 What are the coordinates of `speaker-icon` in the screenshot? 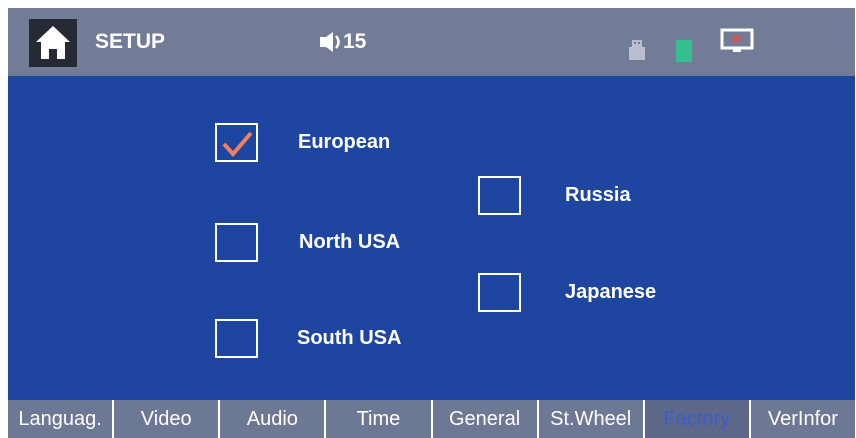 It's located at (330, 42).